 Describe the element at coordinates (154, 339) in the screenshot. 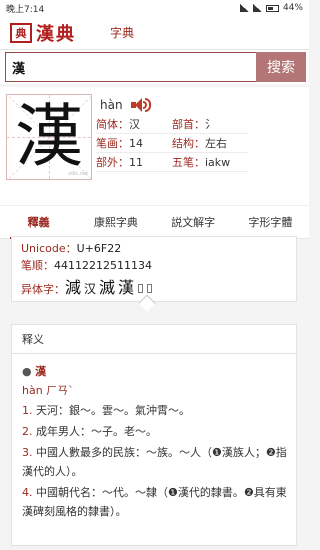

I see `definition-heading: 释义` at that location.